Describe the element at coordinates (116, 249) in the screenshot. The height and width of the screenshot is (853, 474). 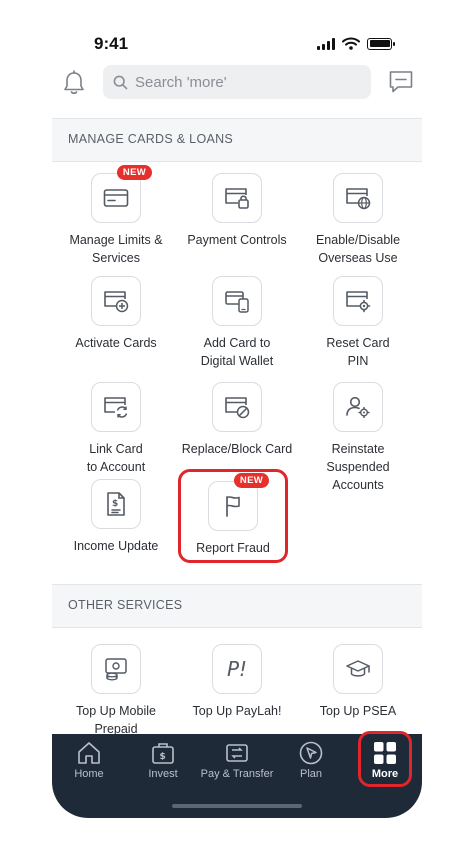
I see `tile-label: Manage Limits & Services` at that location.